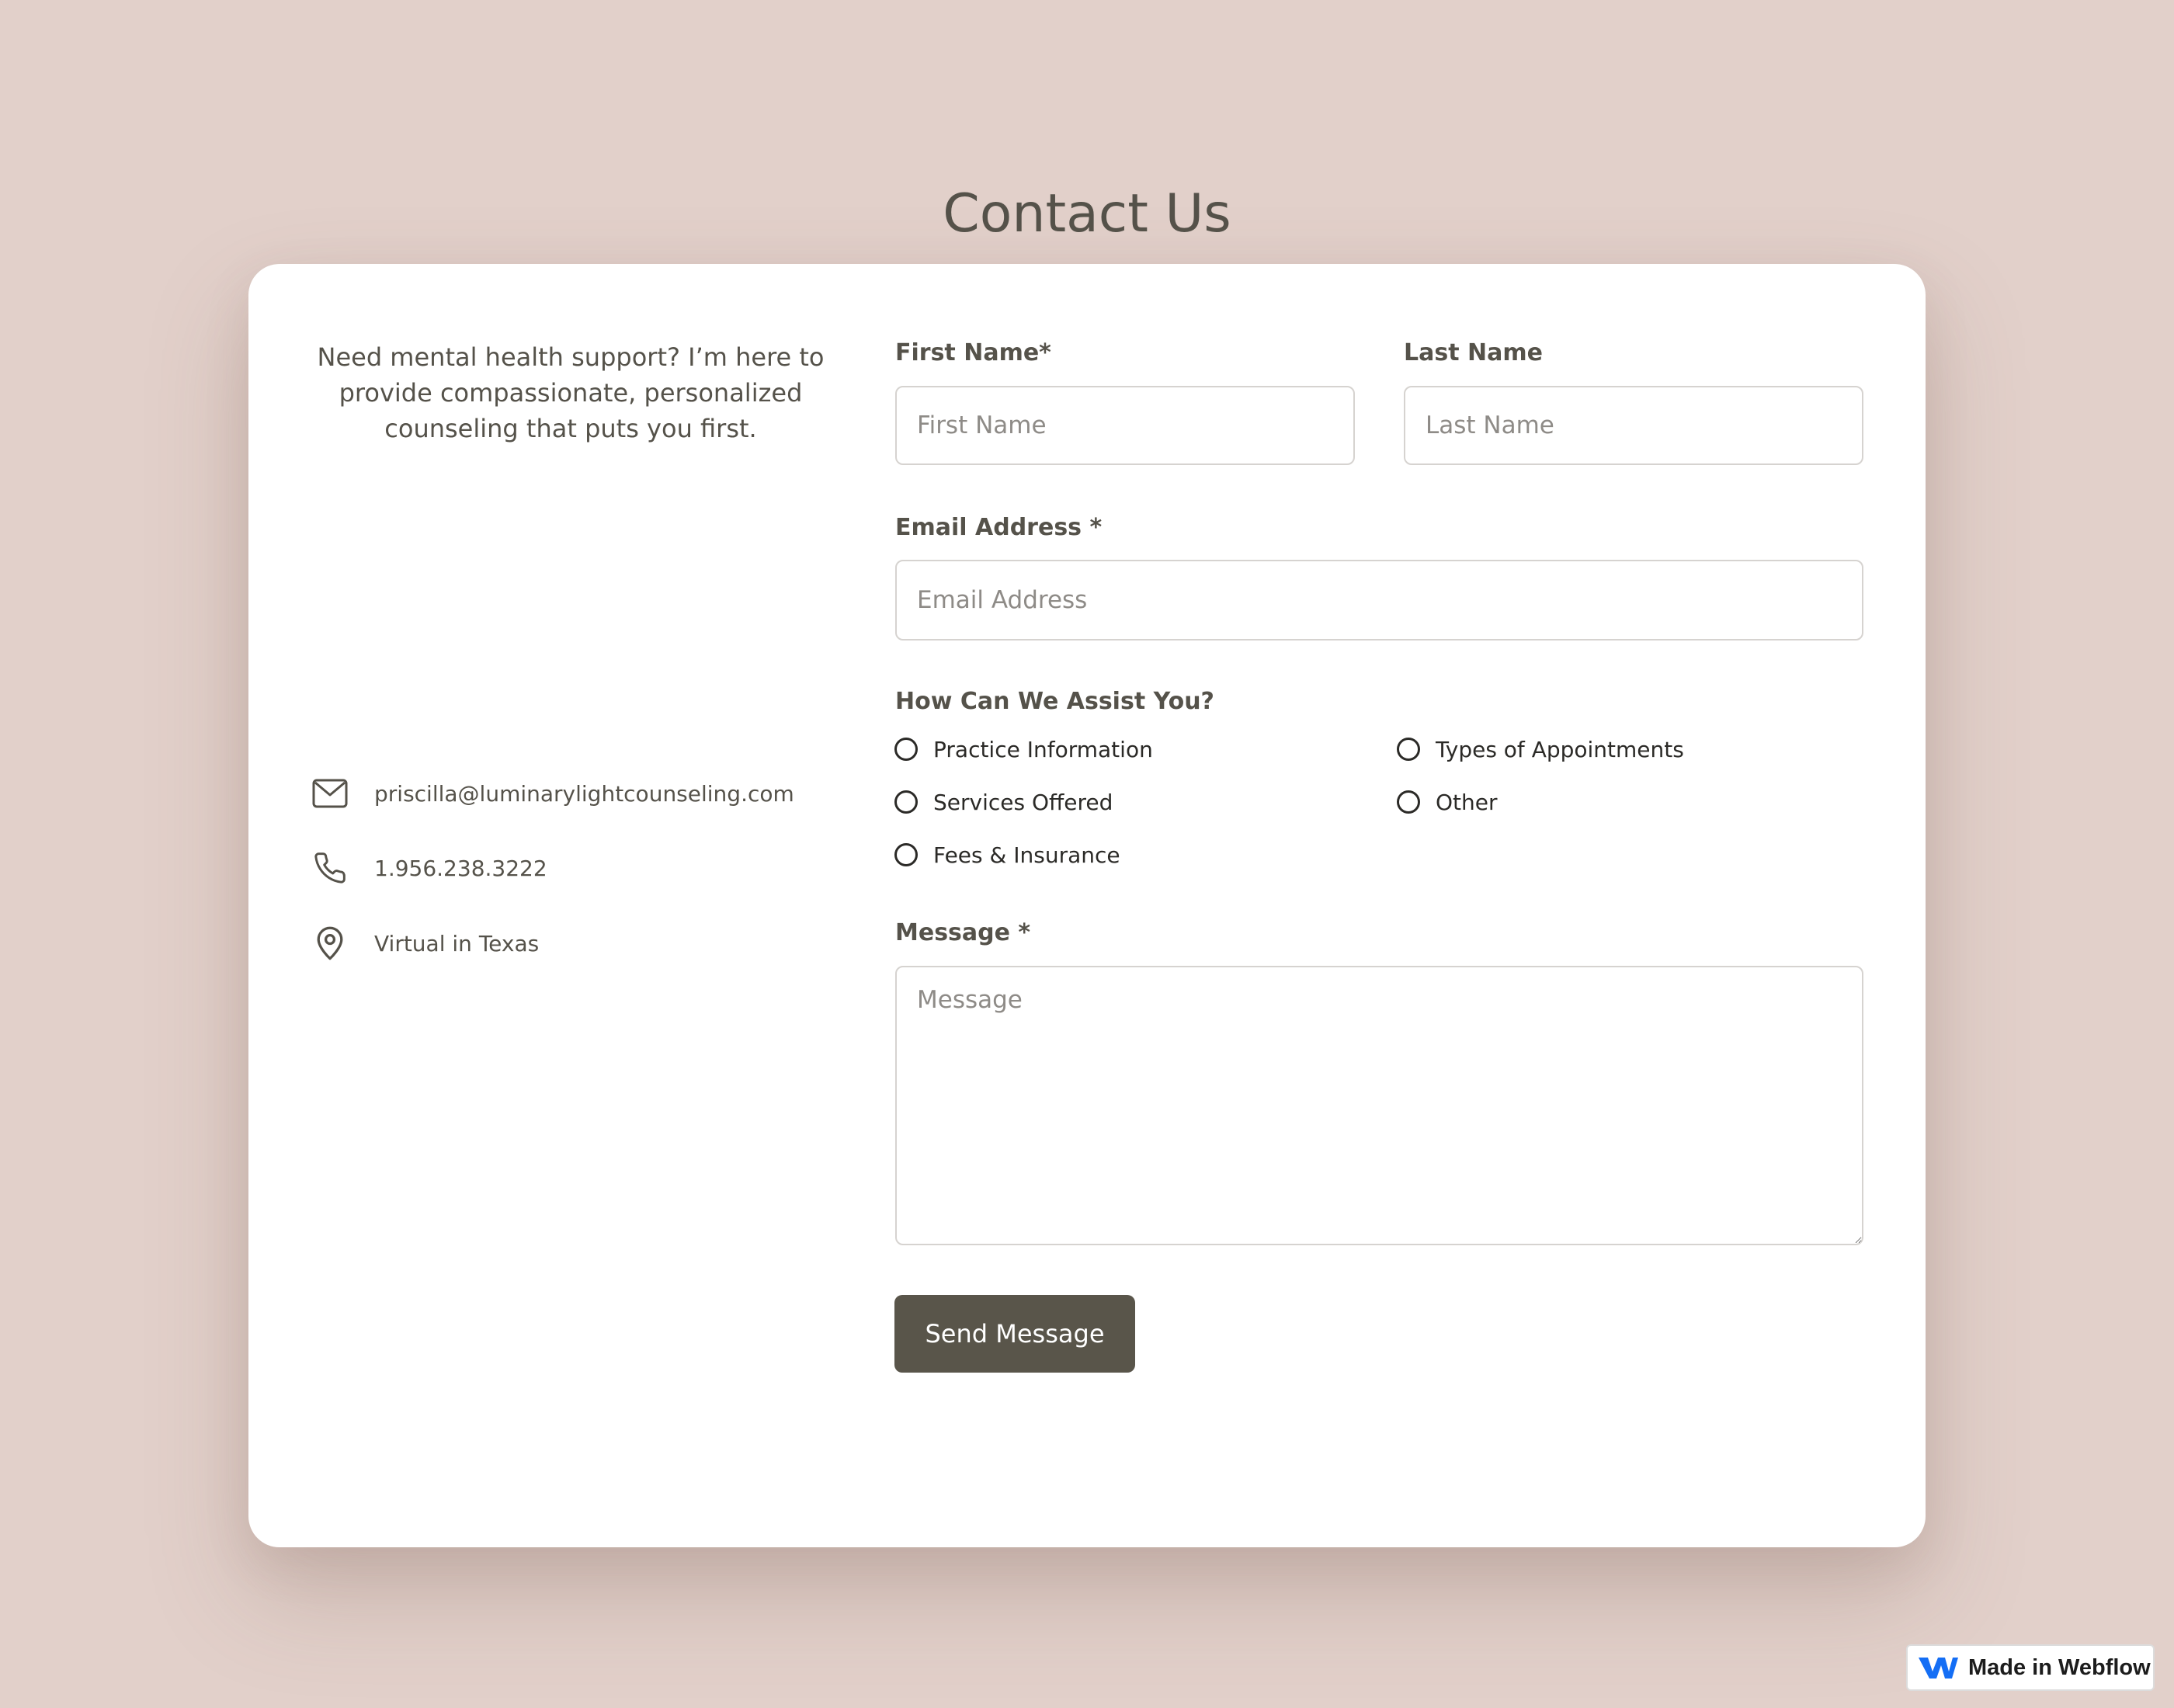  Describe the element at coordinates (1026, 855) in the screenshot. I see `radio-label: Fees & Insurance` at that location.